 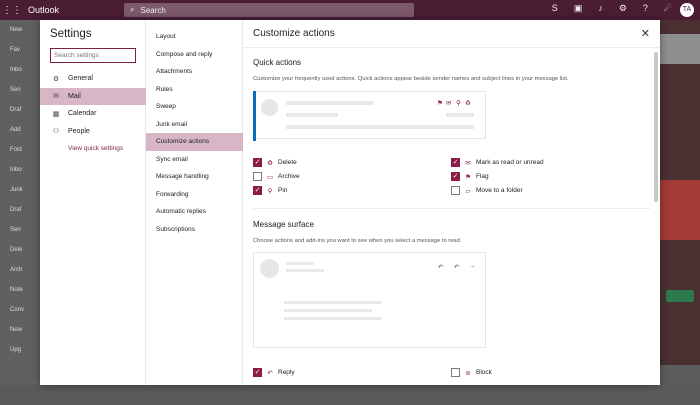 I want to click on skype-icon: S, so click(x=555, y=8).